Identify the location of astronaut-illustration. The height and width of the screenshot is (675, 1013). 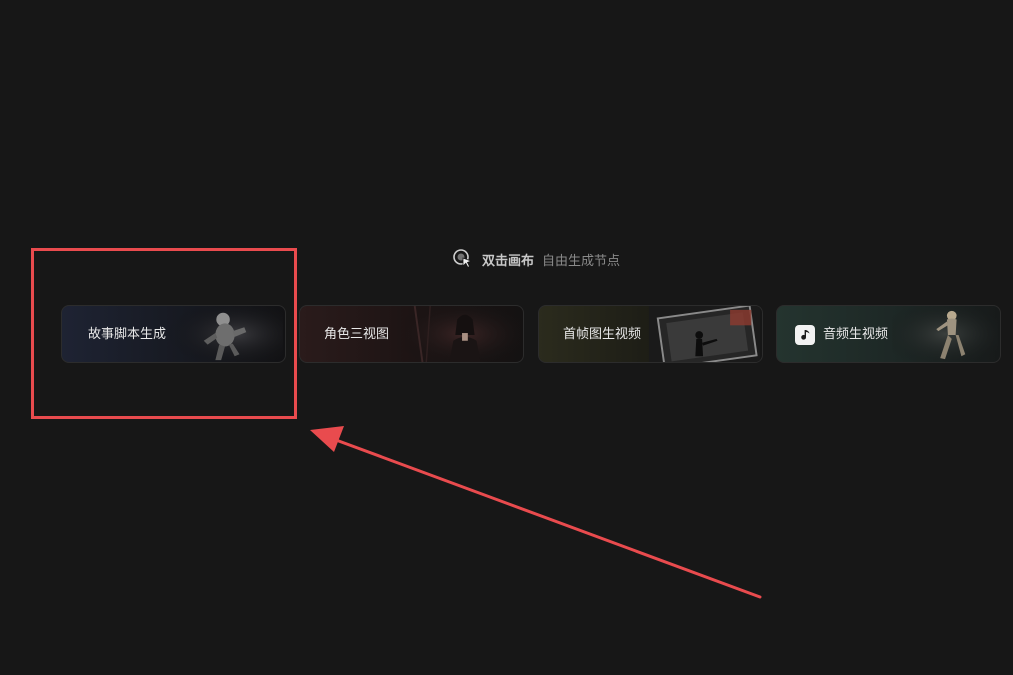
(225, 334).